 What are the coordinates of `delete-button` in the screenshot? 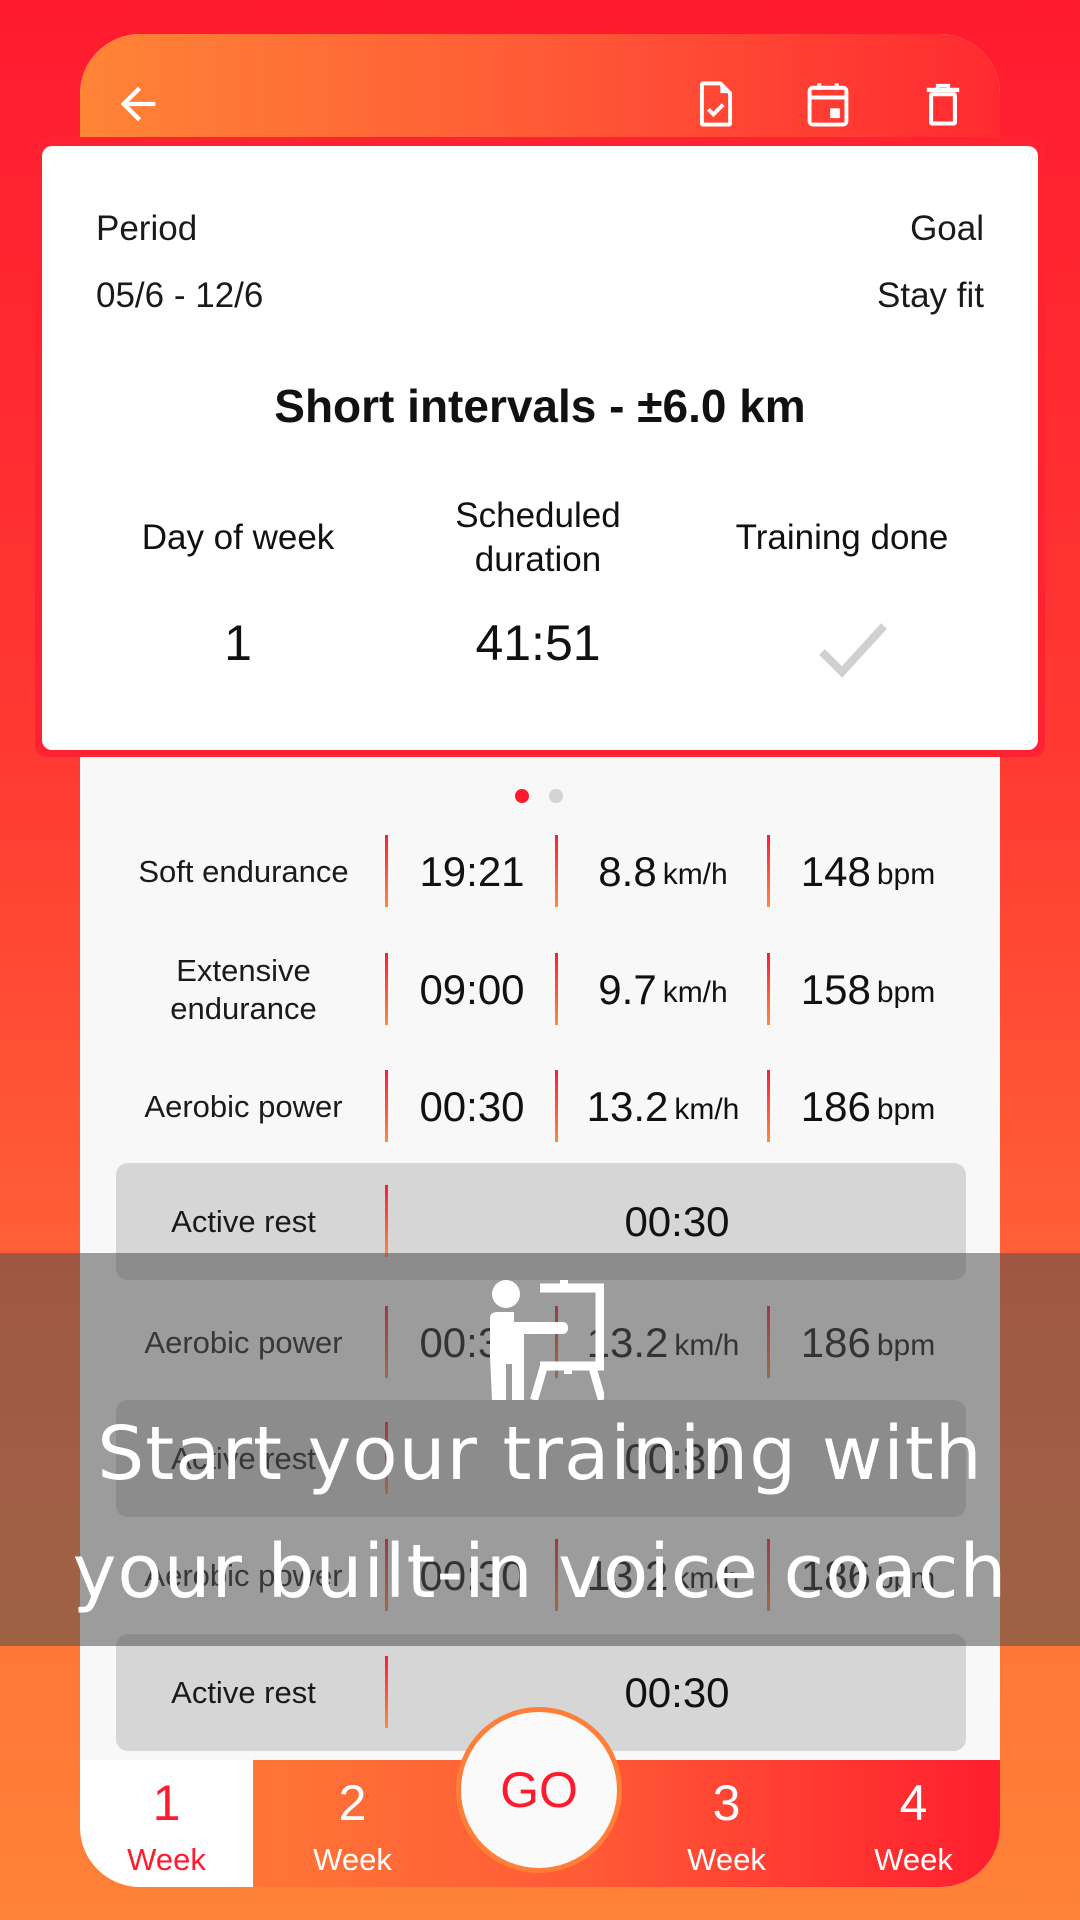 It's located at (943, 104).